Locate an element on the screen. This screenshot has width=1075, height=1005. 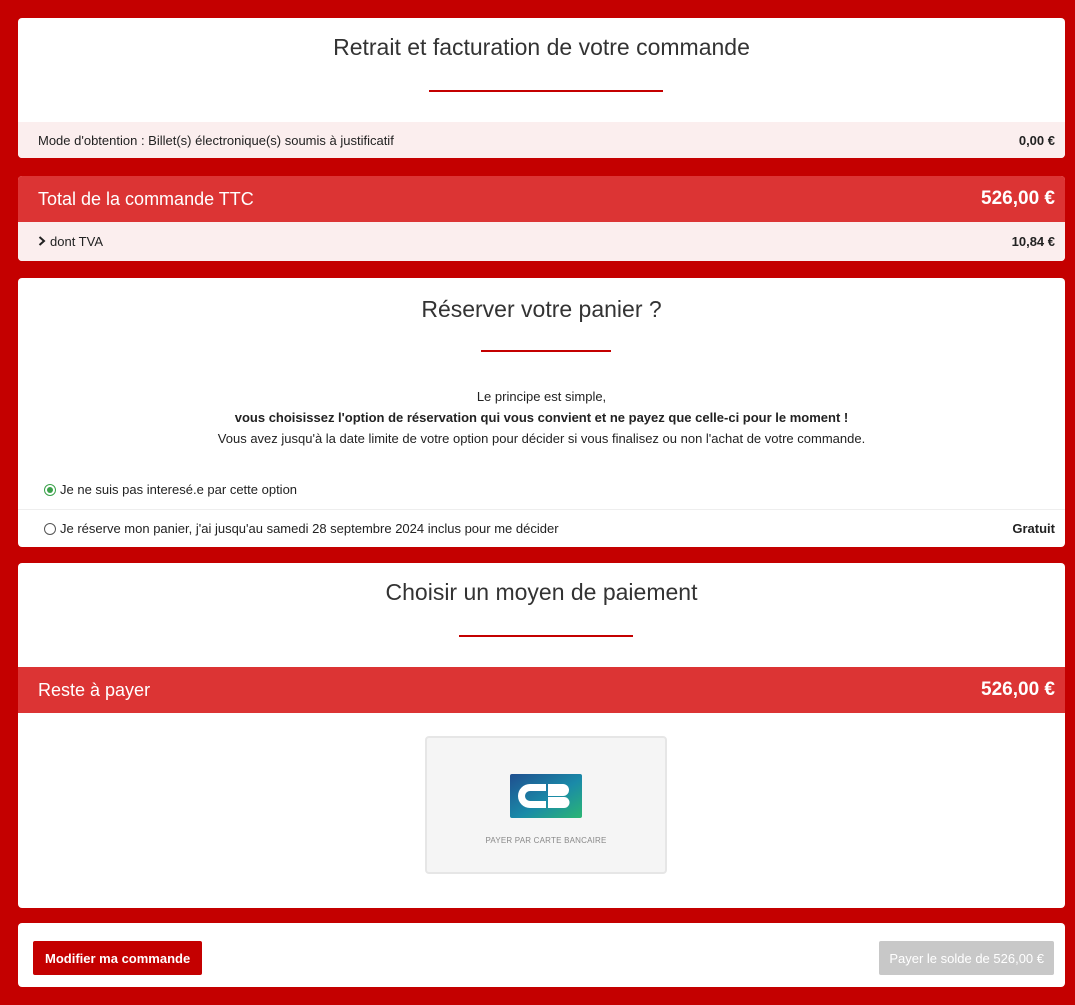
payment-title: Choisir un moyen de paiement is located at coordinates (541, 592).